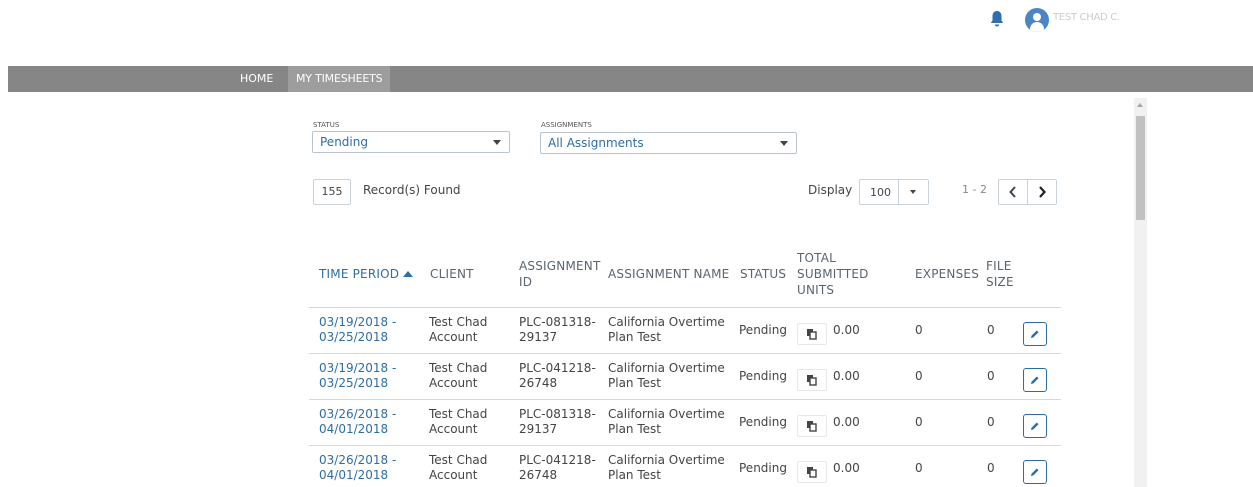 This screenshot has height=487, width=1253. Describe the element at coordinates (1140, 292) in the screenshot. I see `vertical-scrollbar` at that location.